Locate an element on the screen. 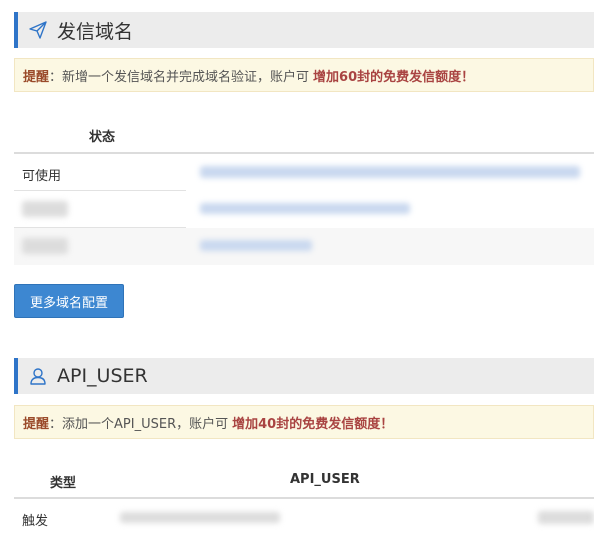 The width and height of the screenshot is (594, 549). user-icon is located at coordinates (38, 376).